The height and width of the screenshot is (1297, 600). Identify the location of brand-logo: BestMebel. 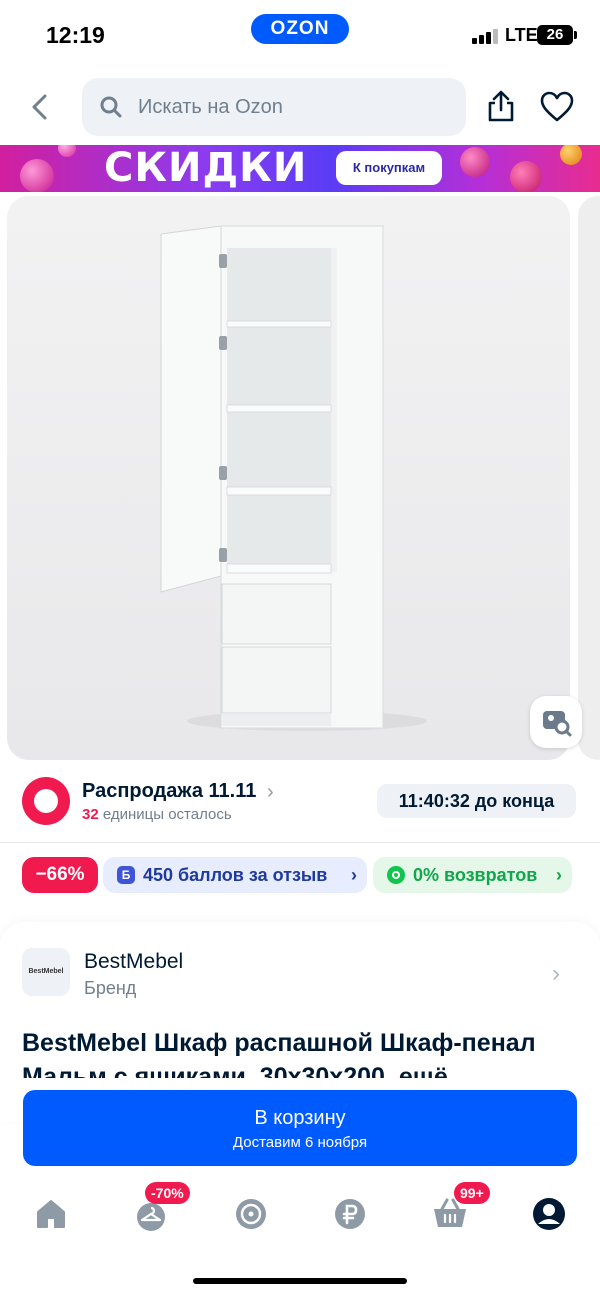
(46, 972).